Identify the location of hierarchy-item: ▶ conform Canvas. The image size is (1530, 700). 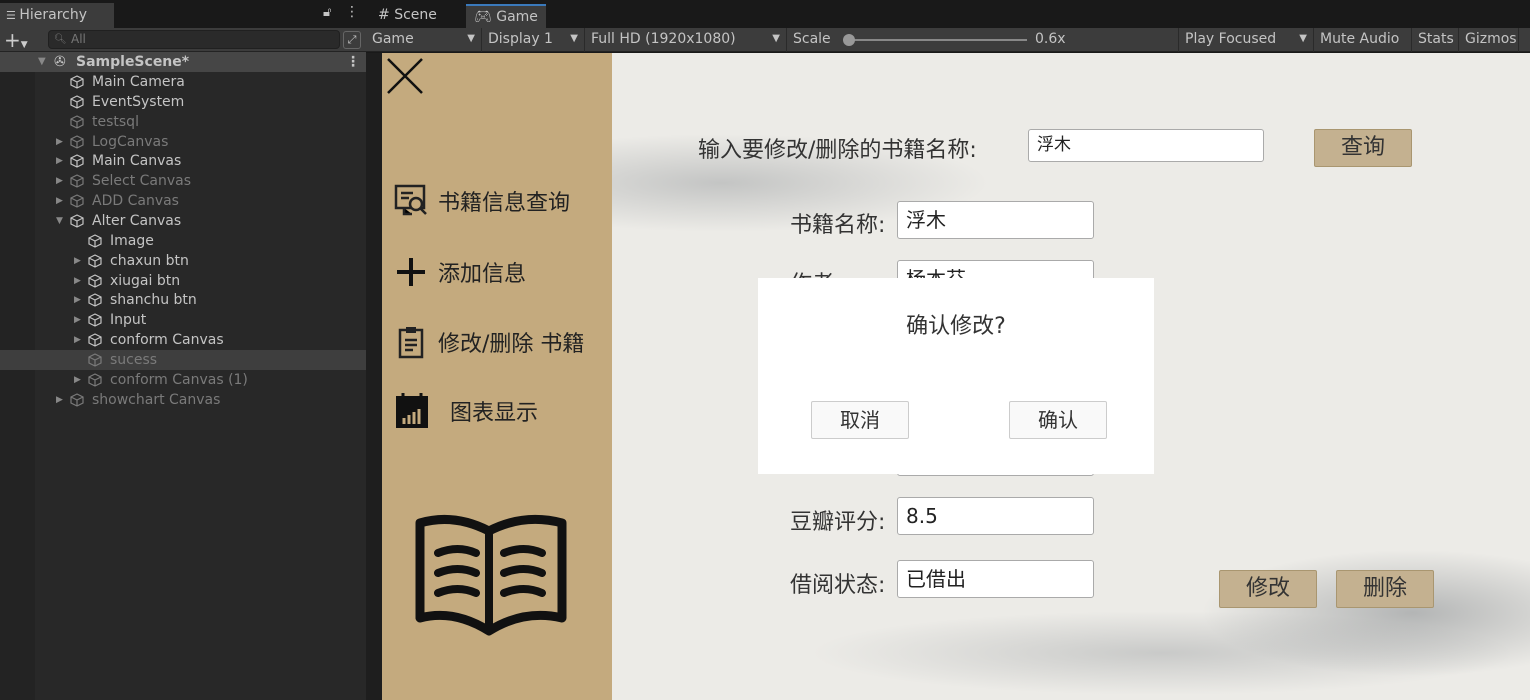
(183, 340).